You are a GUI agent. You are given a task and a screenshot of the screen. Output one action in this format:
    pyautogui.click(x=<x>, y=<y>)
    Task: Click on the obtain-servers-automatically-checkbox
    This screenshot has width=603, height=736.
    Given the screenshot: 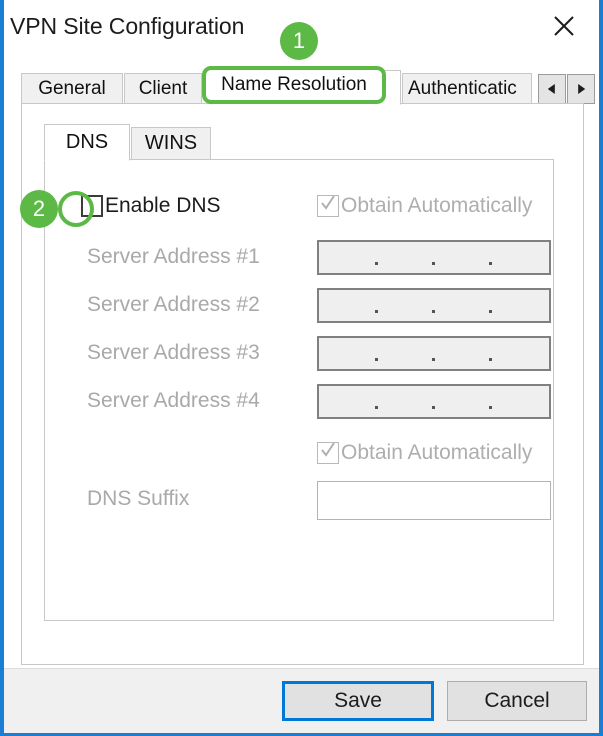 What is the action you would take?
    pyautogui.click(x=328, y=206)
    